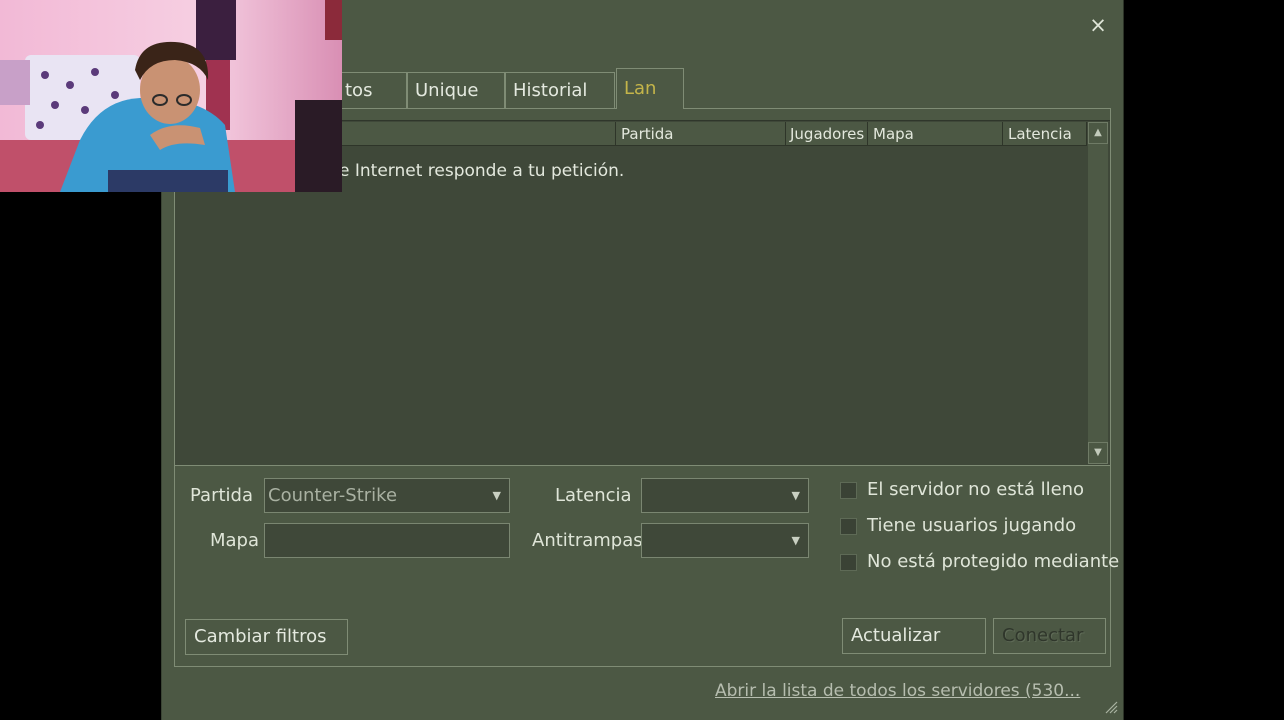 Image resolution: width=1284 pixels, height=720 pixels. Describe the element at coordinates (235, 540) in the screenshot. I see `mapa-label: Mapa` at that location.